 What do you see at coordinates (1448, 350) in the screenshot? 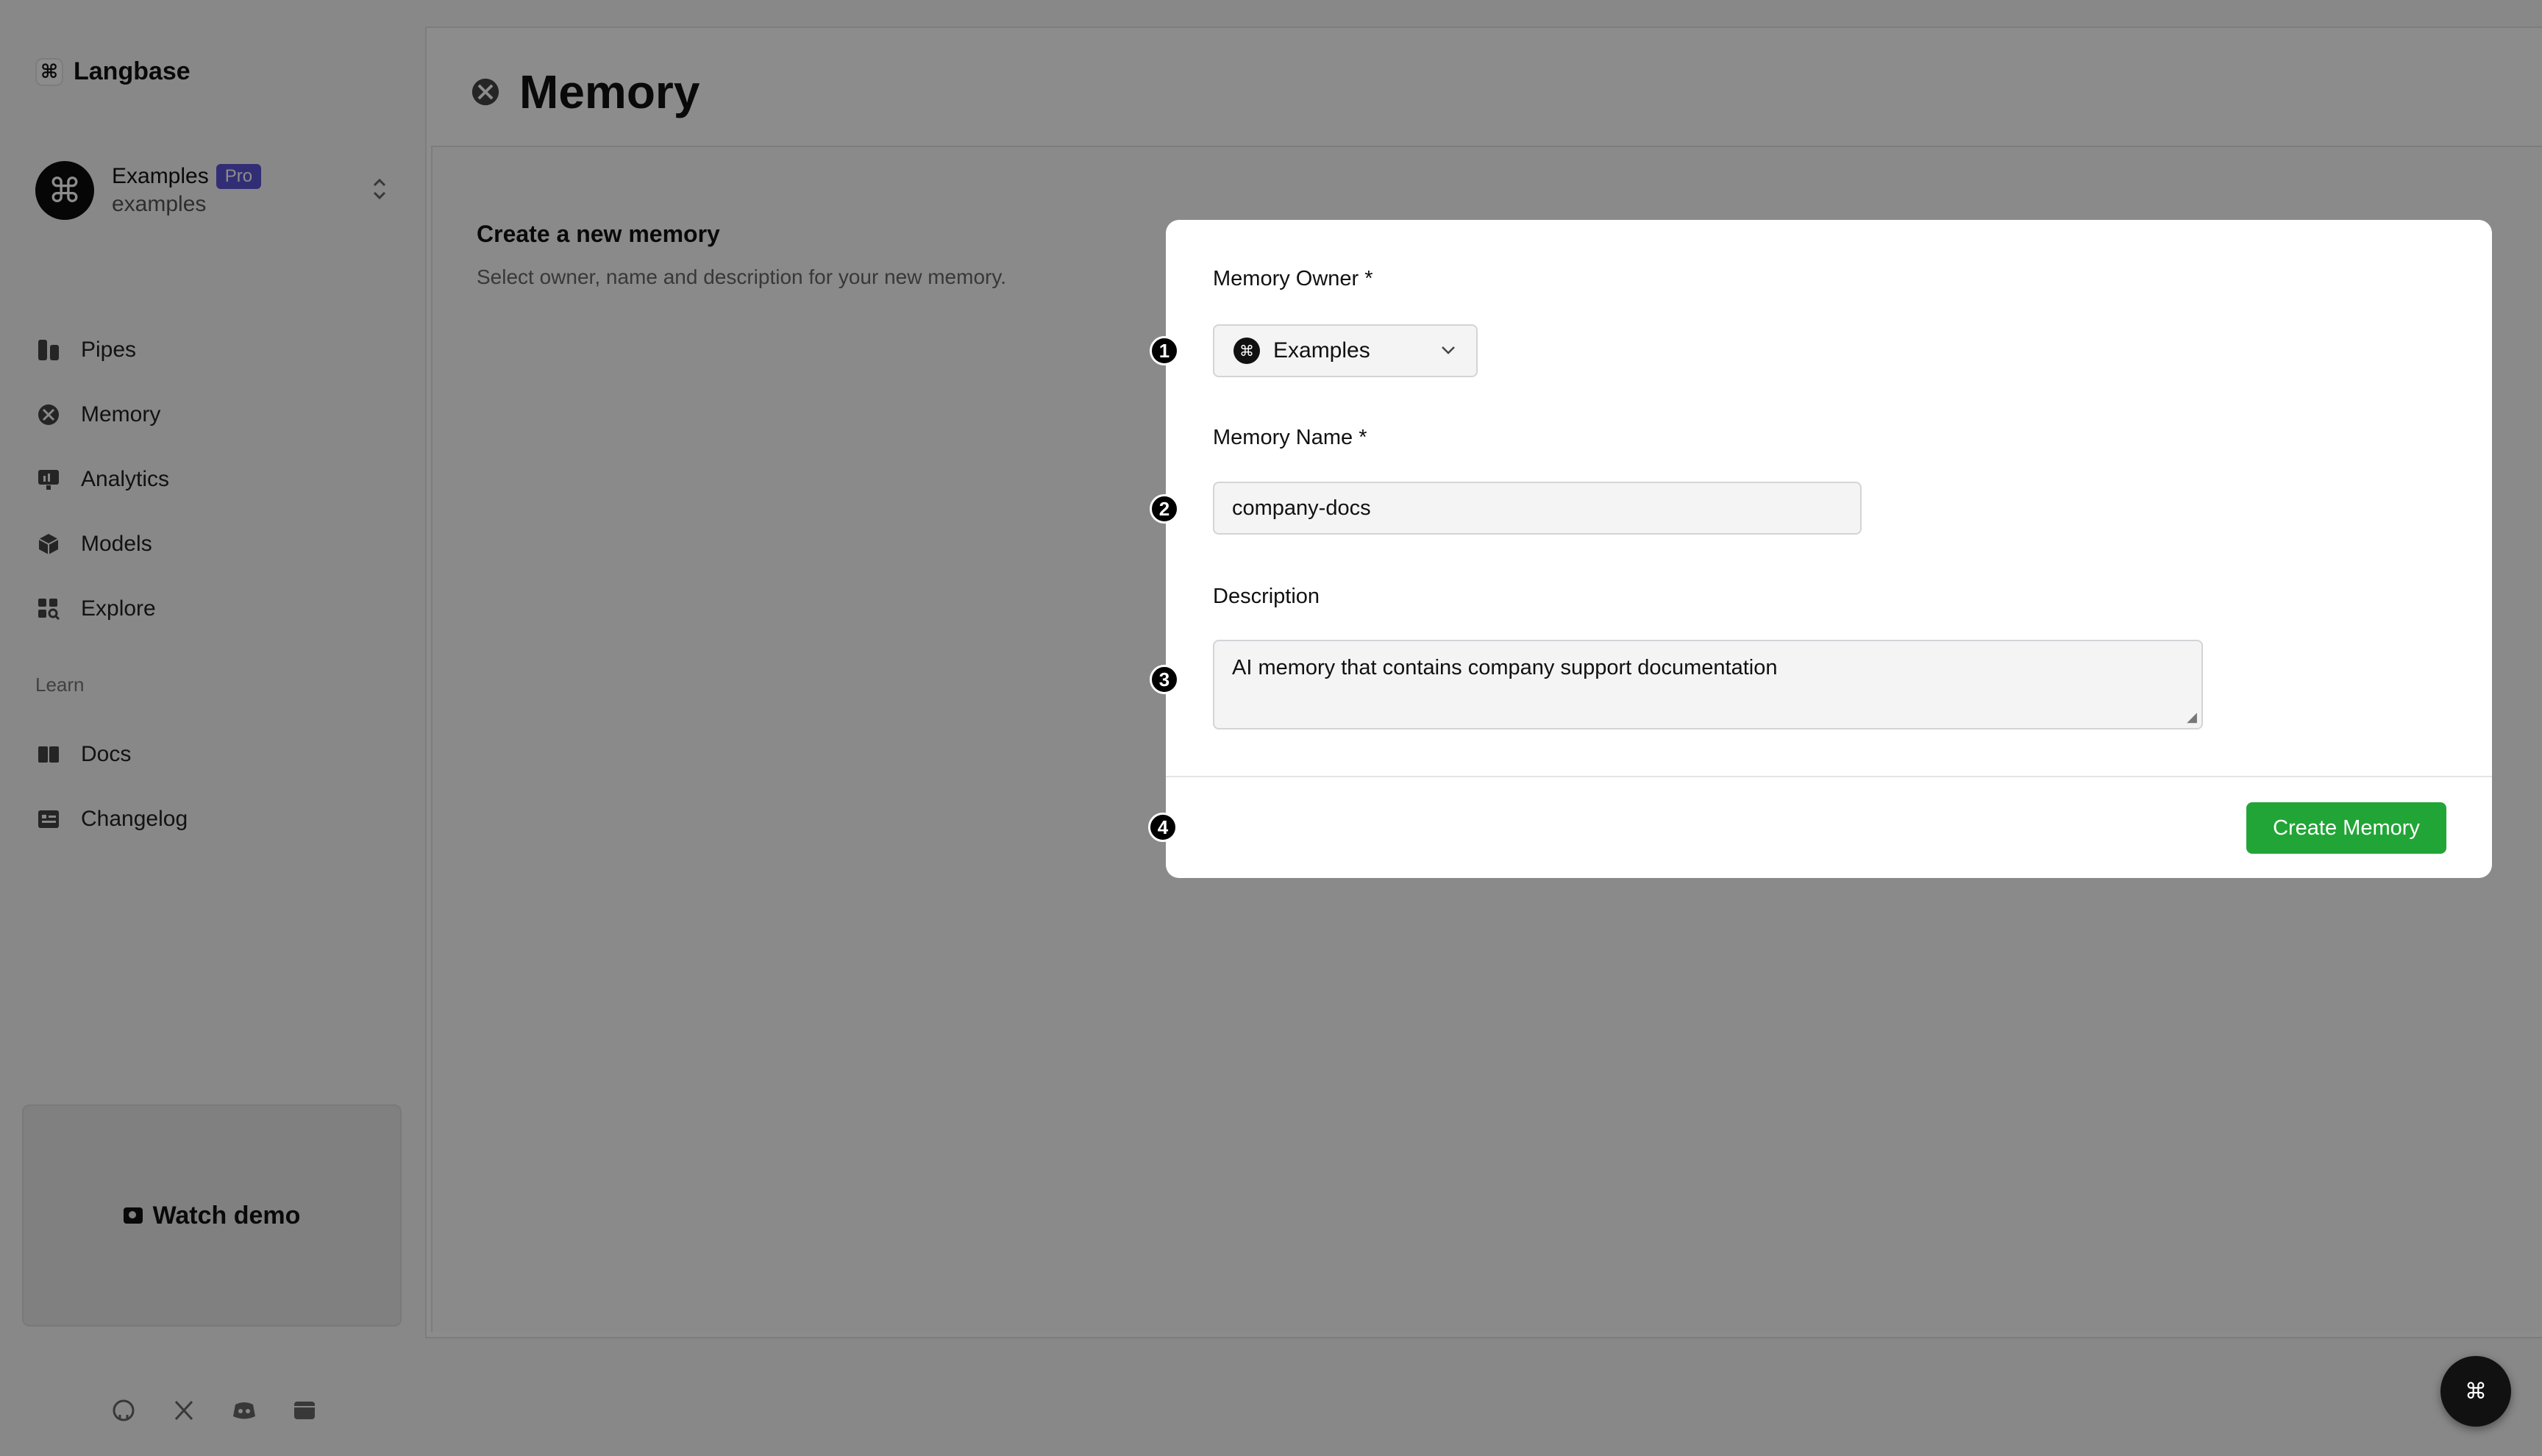
I see `chevron-down-icon` at bounding box center [1448, 350].